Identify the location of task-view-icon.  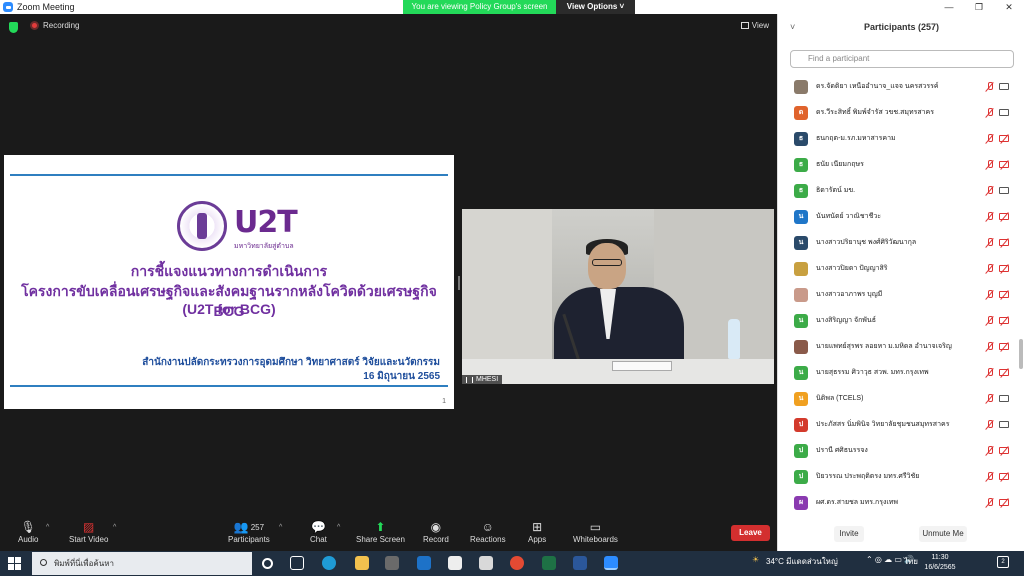
(297, 563).